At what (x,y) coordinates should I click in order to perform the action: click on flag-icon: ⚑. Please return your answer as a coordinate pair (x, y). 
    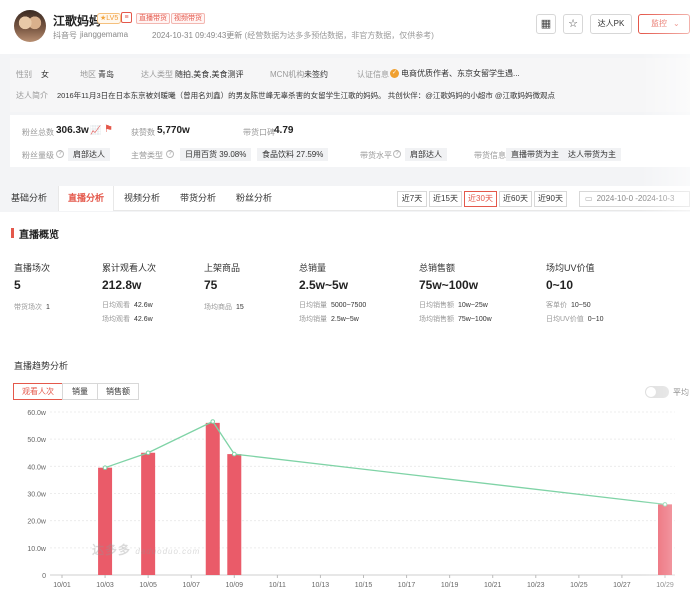
    Looking at the image, I should click on (108, 129).